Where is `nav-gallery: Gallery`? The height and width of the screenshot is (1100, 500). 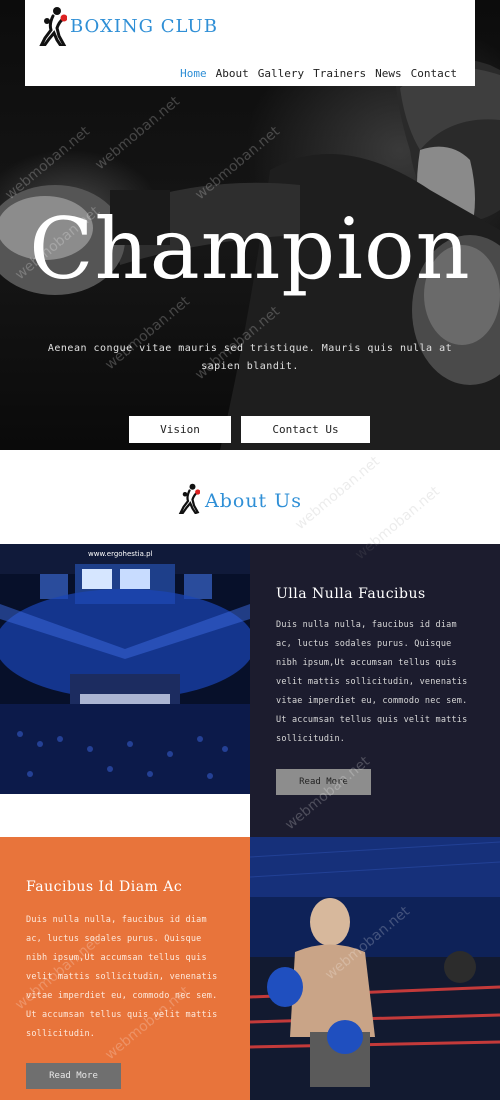 nav-gallery: Gallery is located at coordinates (281, 73).